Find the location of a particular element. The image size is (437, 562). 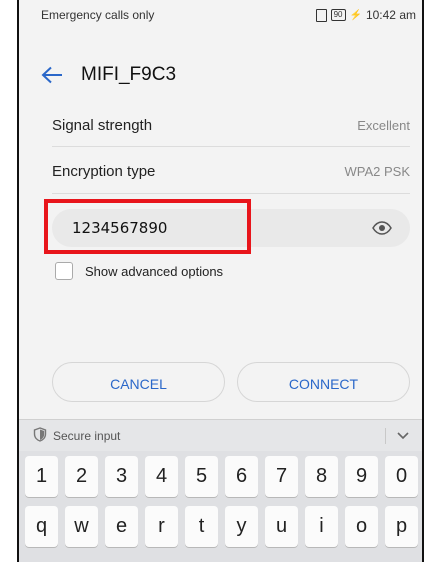

key-w: w is located at coordinates (81, 526).